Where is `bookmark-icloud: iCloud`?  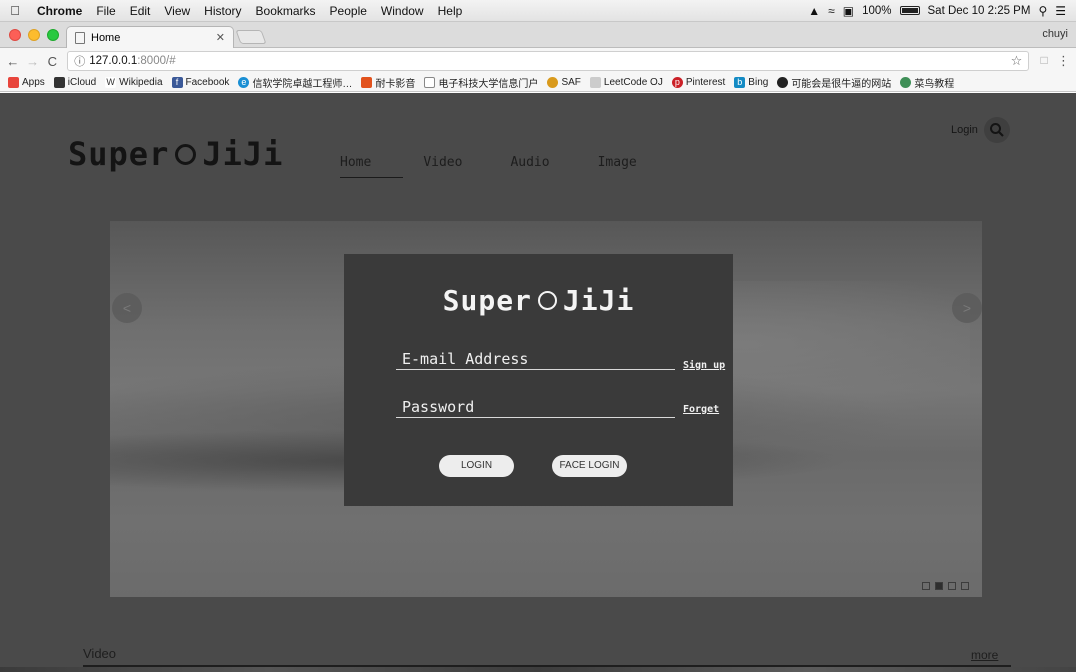 bookmark-icloud: iCloud is located at coordinates (75, 82).